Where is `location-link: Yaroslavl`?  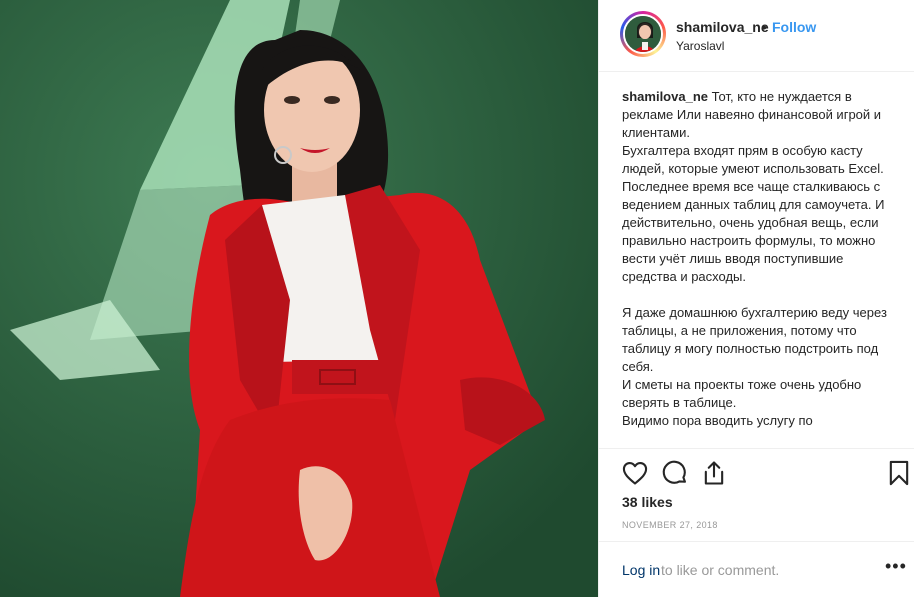 location-link: Yaroslavl is located at coordinates (700, 46).